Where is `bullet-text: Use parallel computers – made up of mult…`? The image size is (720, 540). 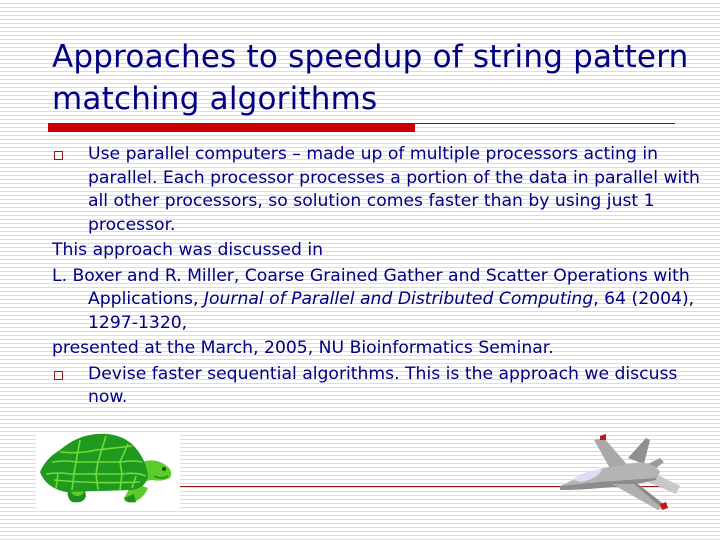 bullet-text: Use parallel computers – made up of mult… is located at coordinates (394, 189).